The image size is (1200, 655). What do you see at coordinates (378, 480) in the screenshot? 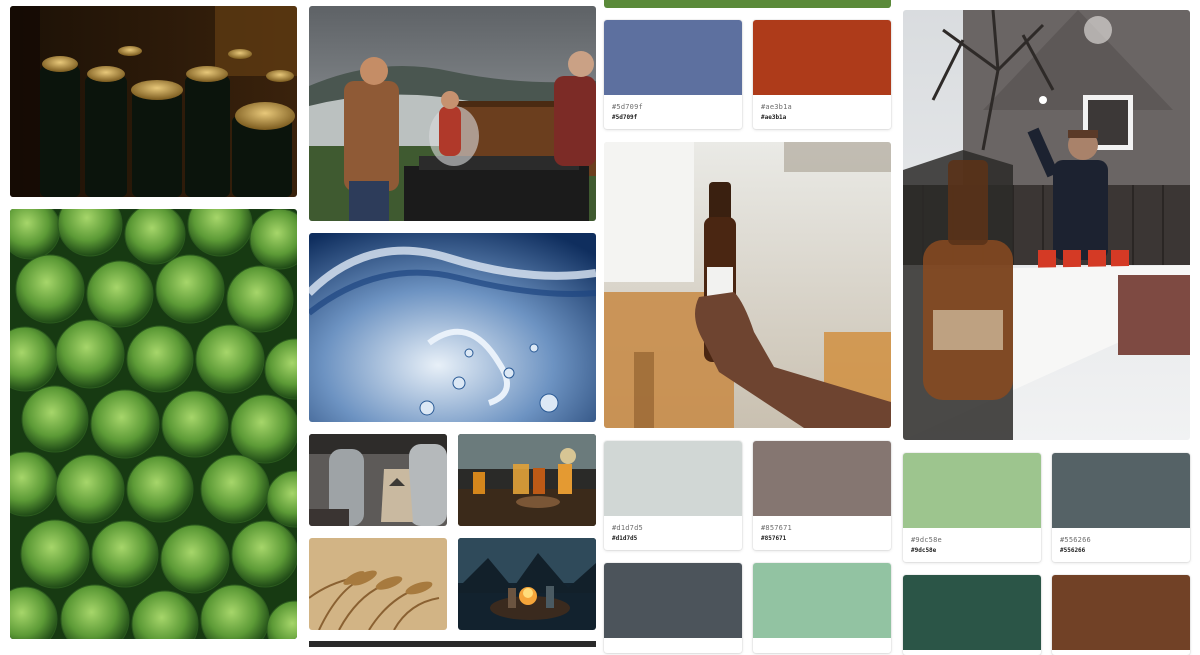
I see `brewery-tanks-photo` at bounding box center [378, 480].